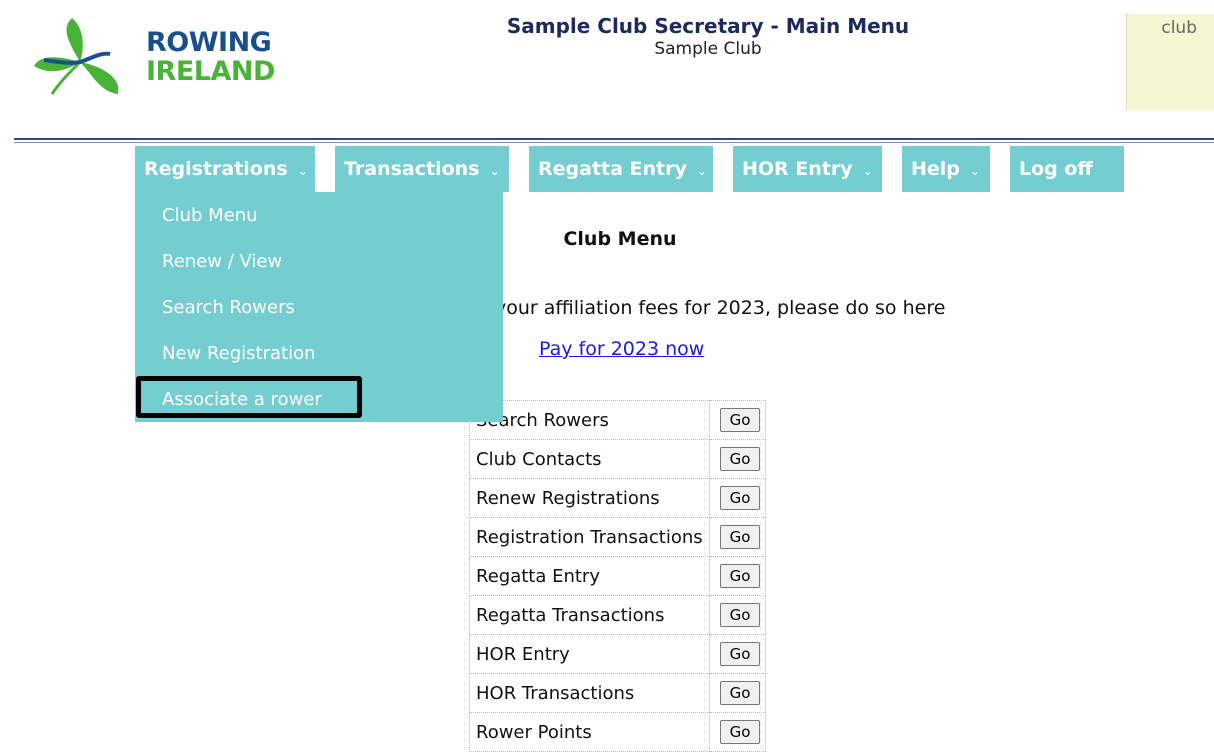 This screenshot has height=752, width=1214. What do you see at coordinates (589, 537) in the screenshot?
I see `row-label: Registration Transactions` at bounding box center [589, 537].